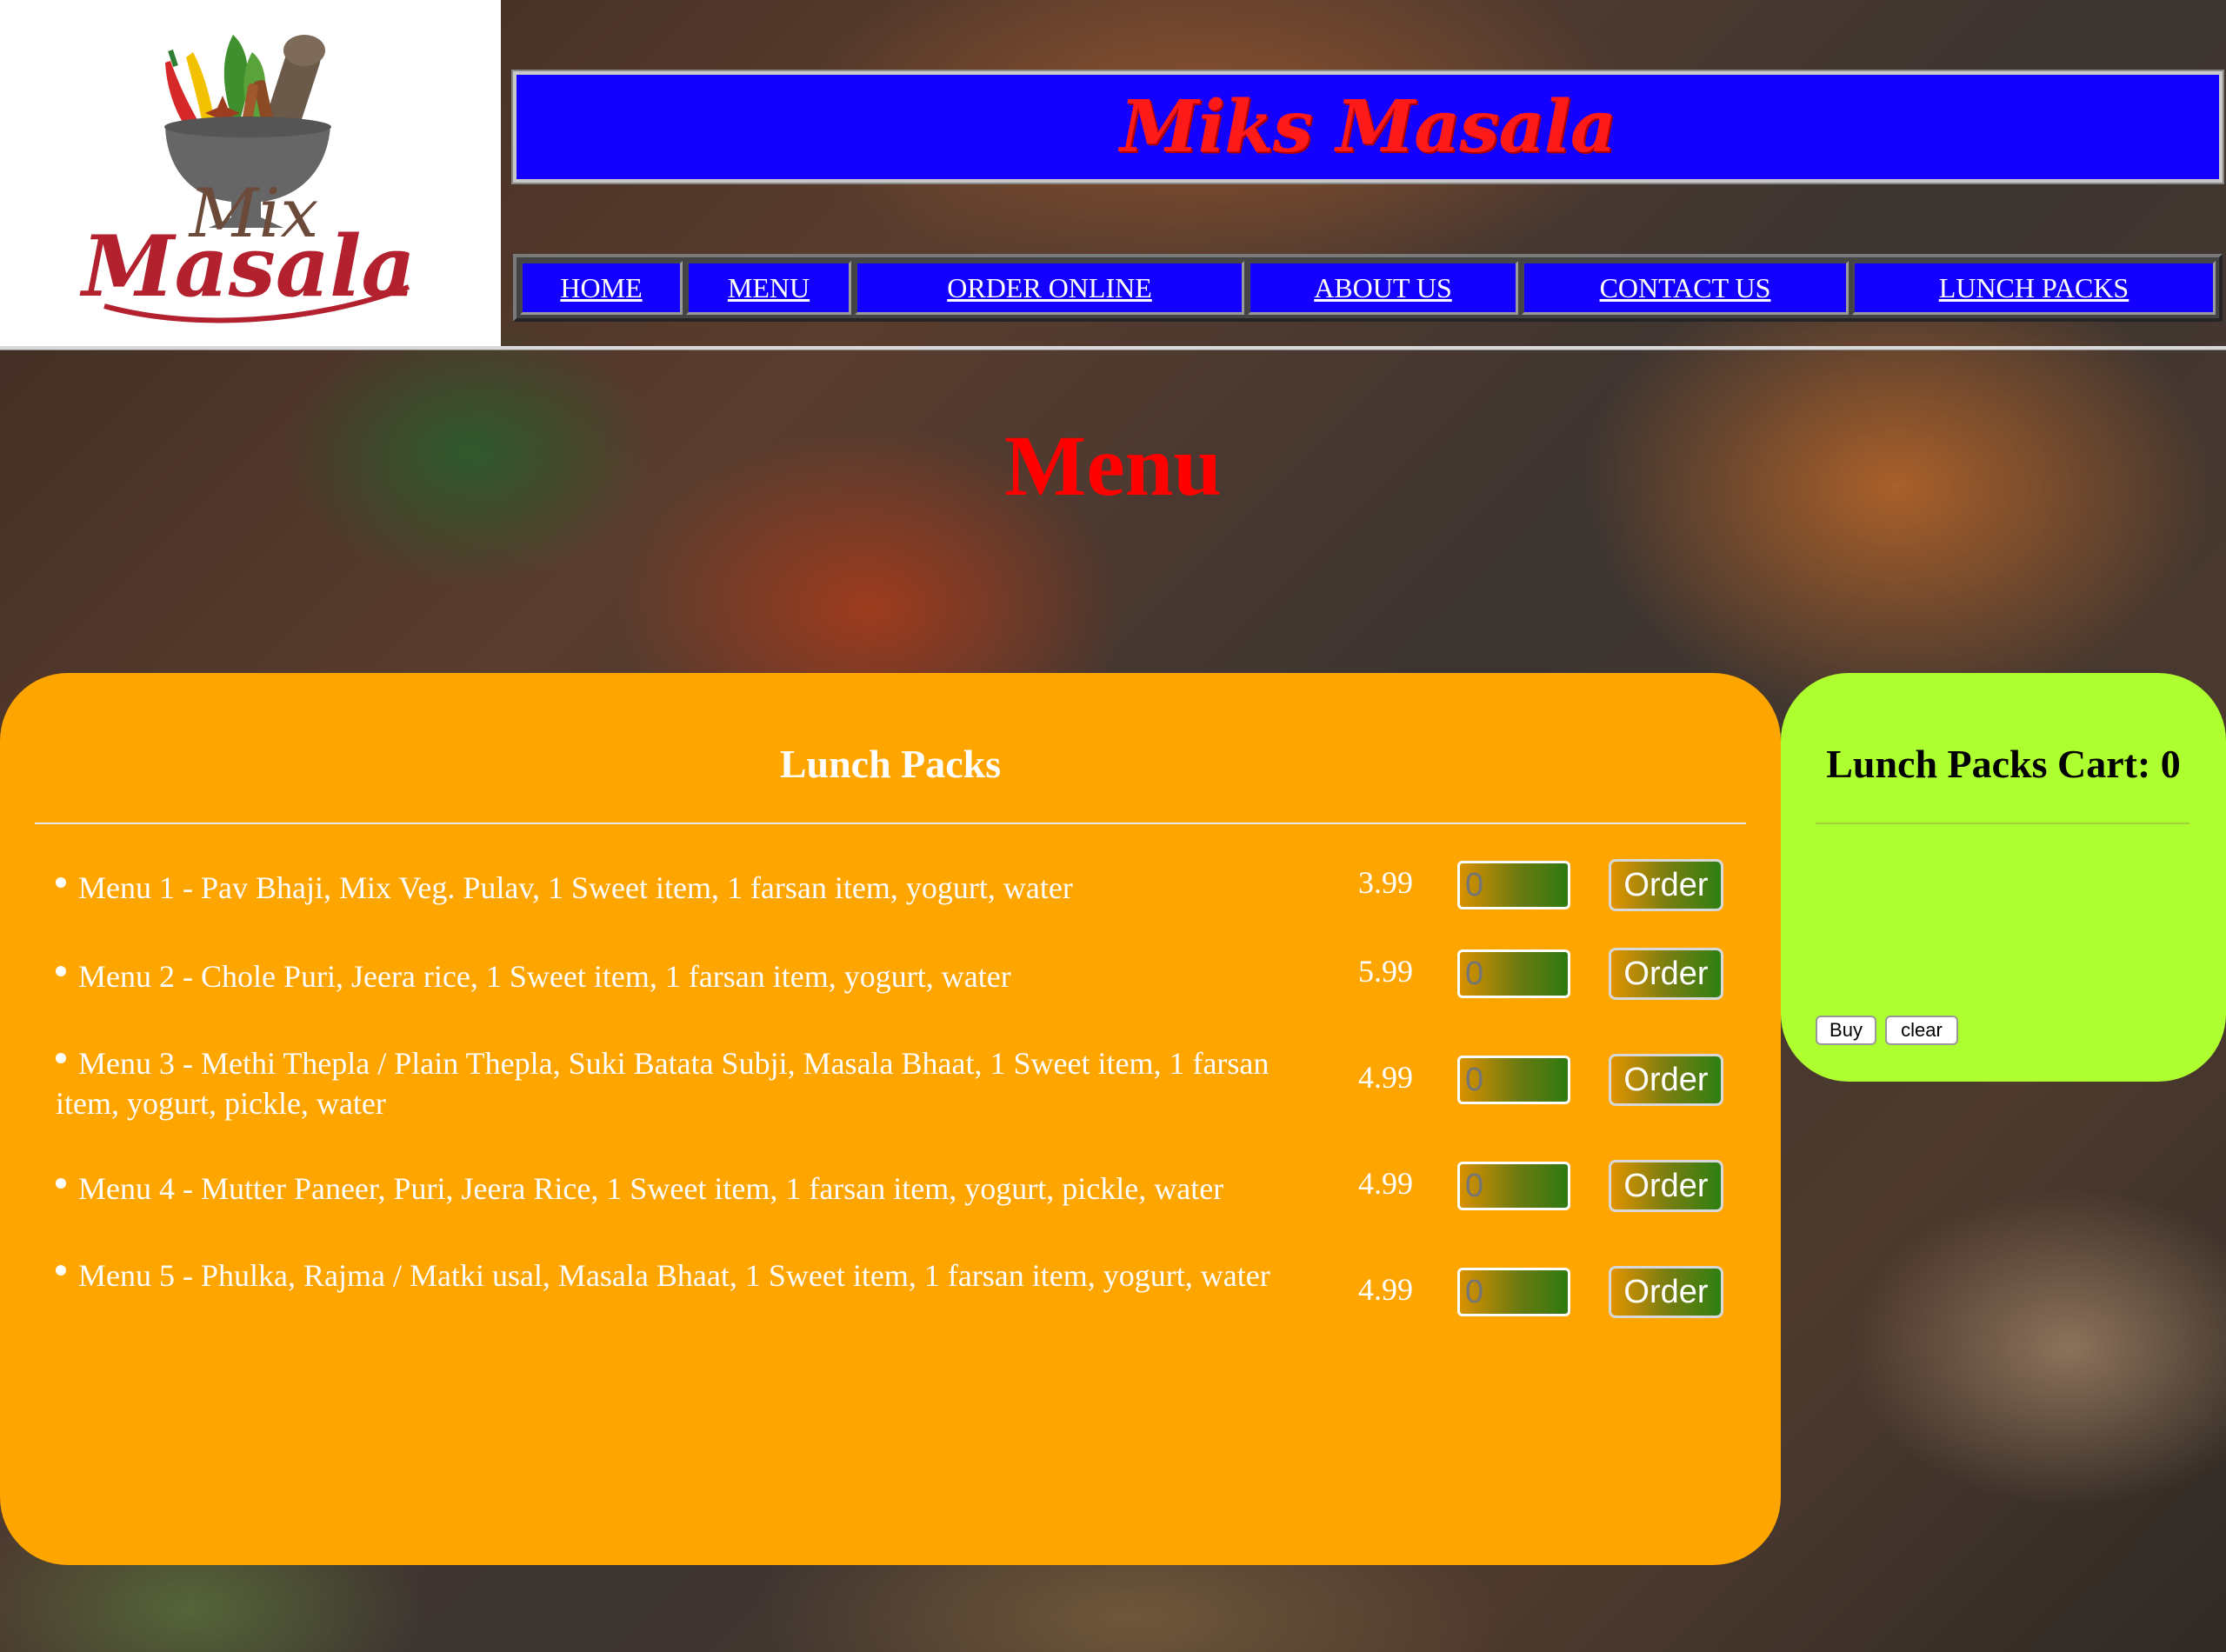 The height and width of the screenshot is (1652, 2226). Describe the element at coordinates (1113, 348) in the screenshot. I see `header-divider` at that location.